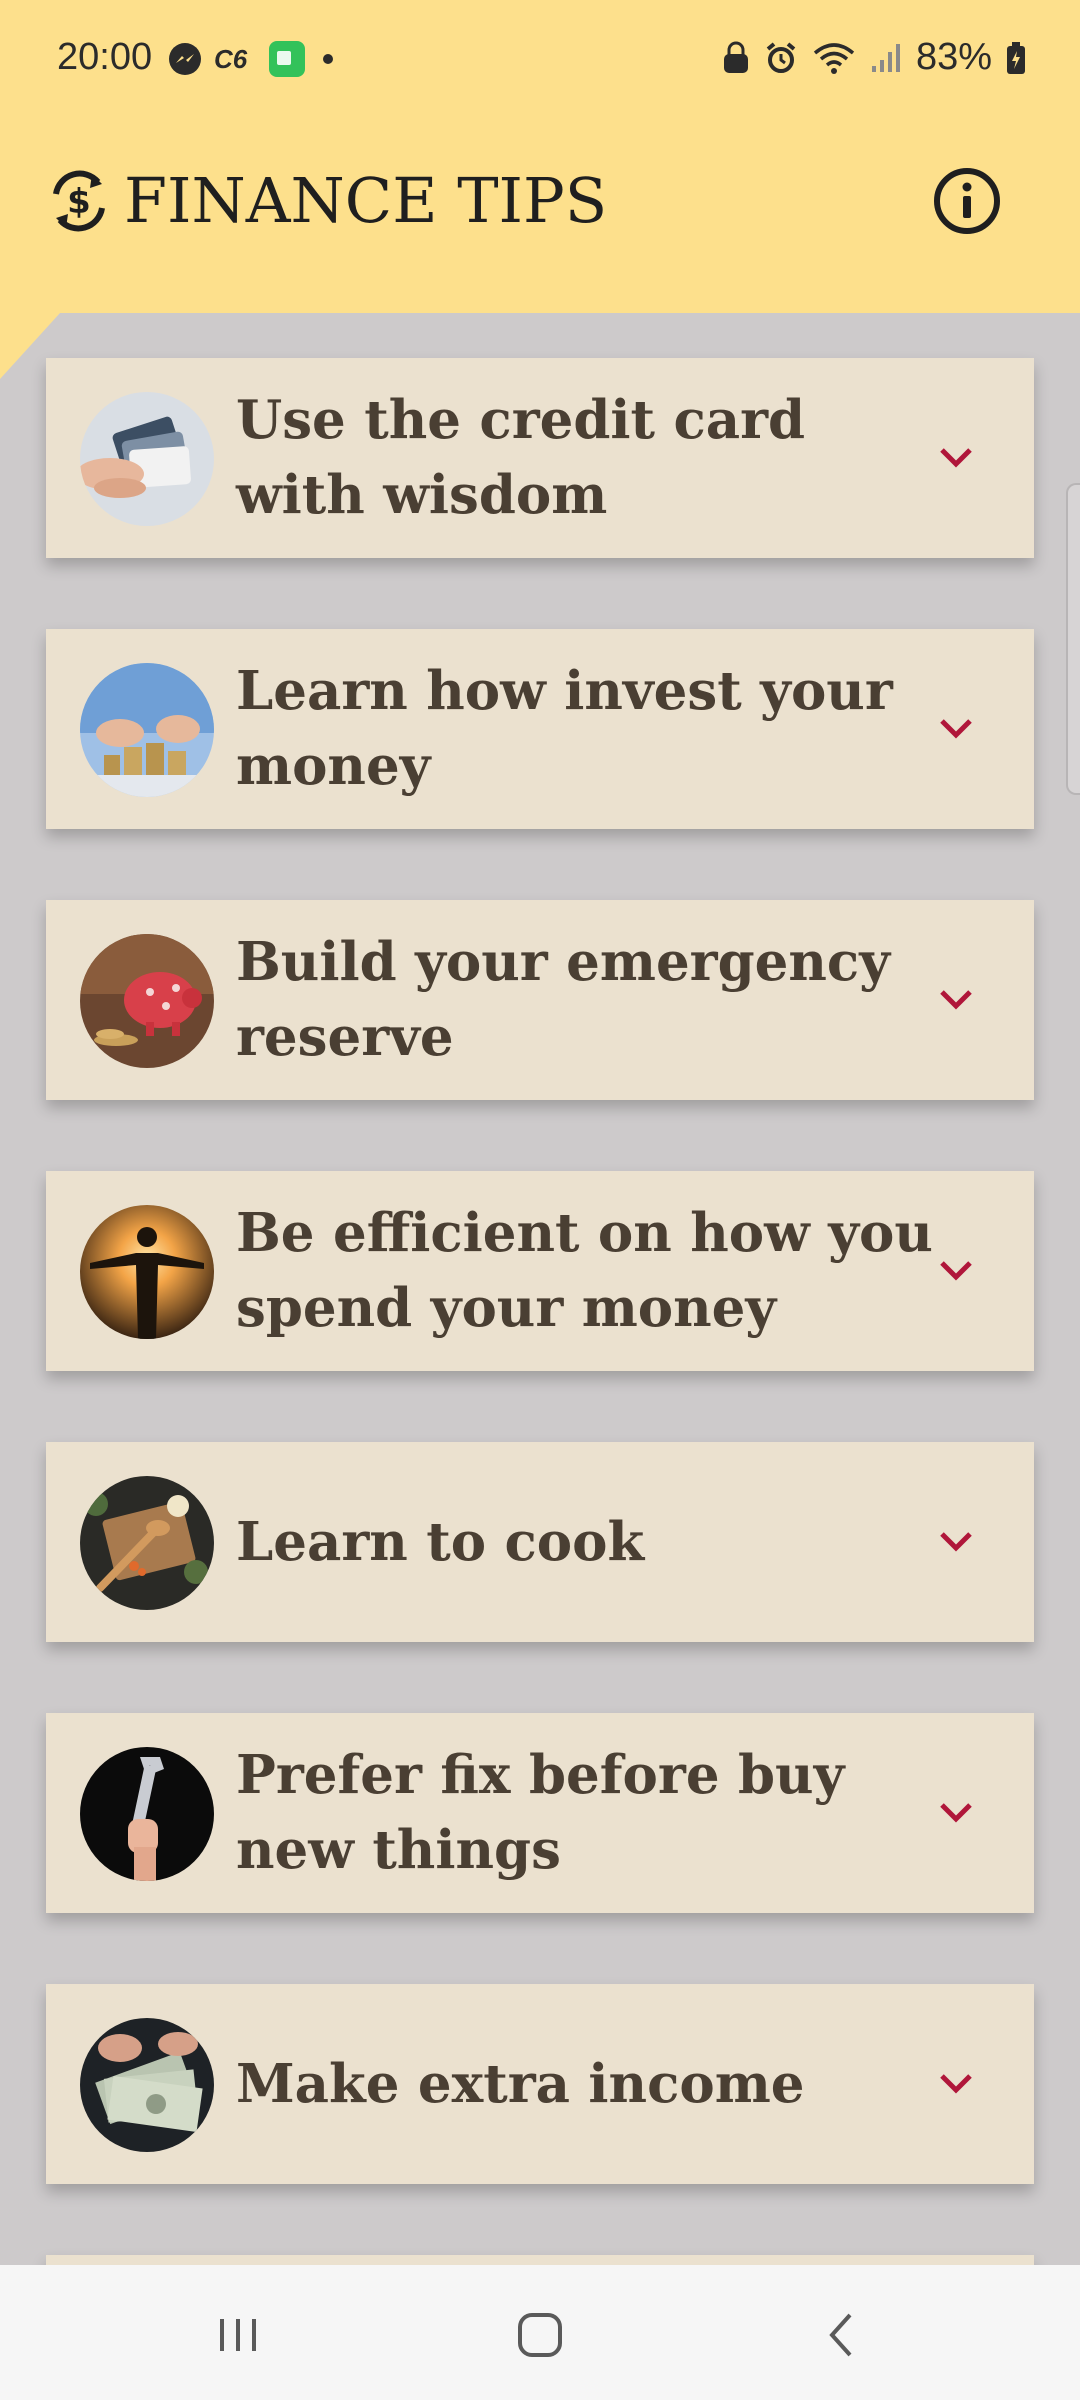 The image size is (1080, 2400). What do you see at coordinates (967, 201) in the screenshot?
I see `info-icon` at bounding box center [967, 201].